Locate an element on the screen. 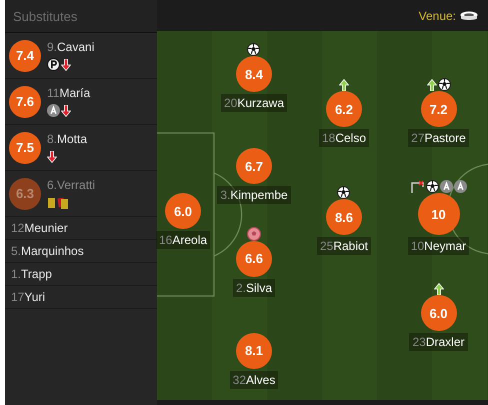 The image size is (488, 405). goalpost-icon is located at coordinates (417, 186).